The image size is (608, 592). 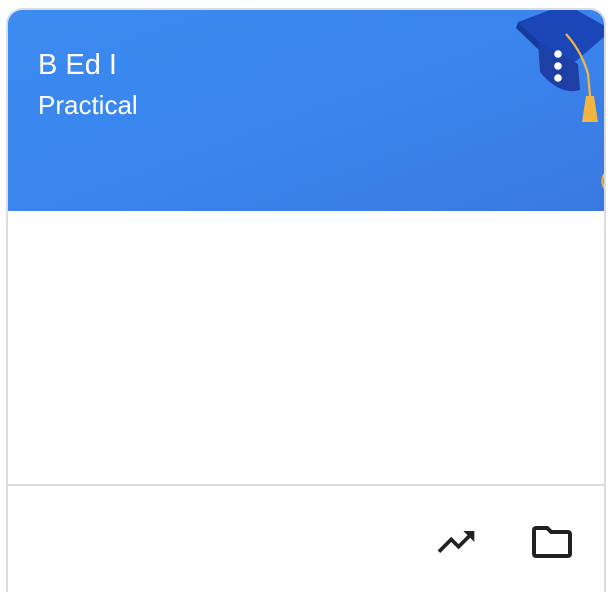 What do you see at coordinates (88, 105) in the screenshot?
I see `class-section: Practical` at bounding box center [88, 105].